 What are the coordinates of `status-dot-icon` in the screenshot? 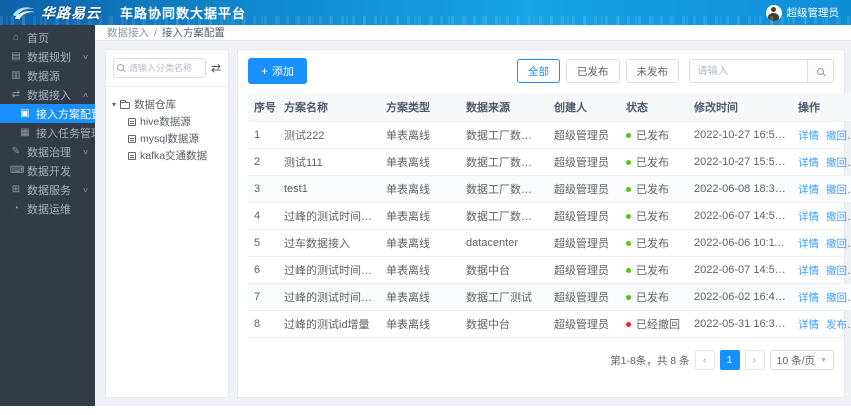 It's located at (628, 270).